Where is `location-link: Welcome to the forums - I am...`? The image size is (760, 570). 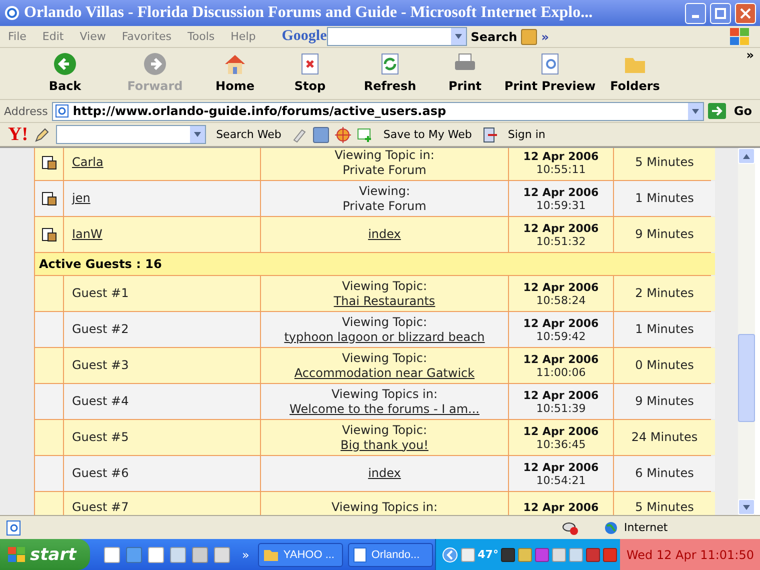 location-link: Welcome to the forums - I am... is located at coordinates (385, 409).